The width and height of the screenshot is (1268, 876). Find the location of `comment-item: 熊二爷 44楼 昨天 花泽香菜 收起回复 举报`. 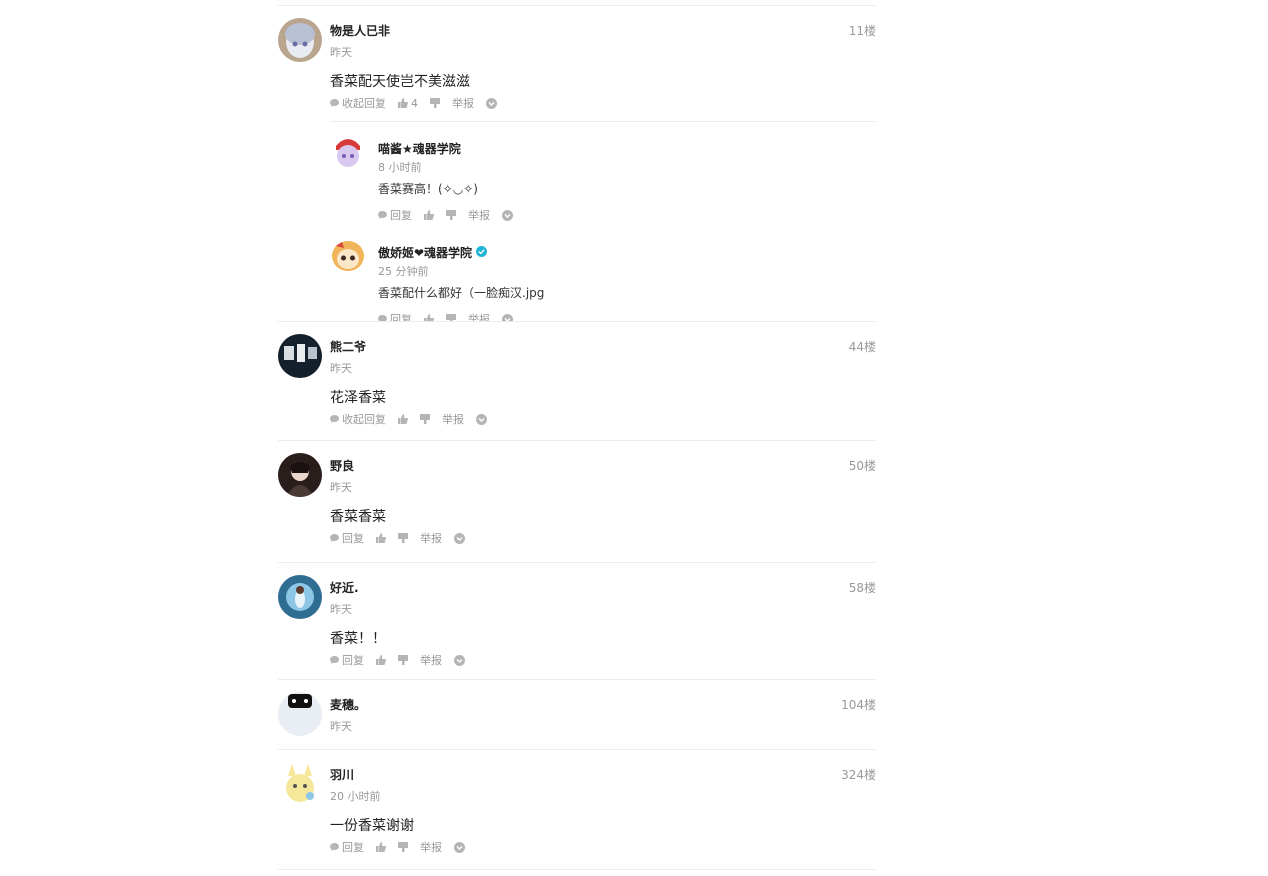

comment-item: 熊二爷 44楼 昨天 花泽香菜 收起回复 举报 is located at coordinates (577, 384).